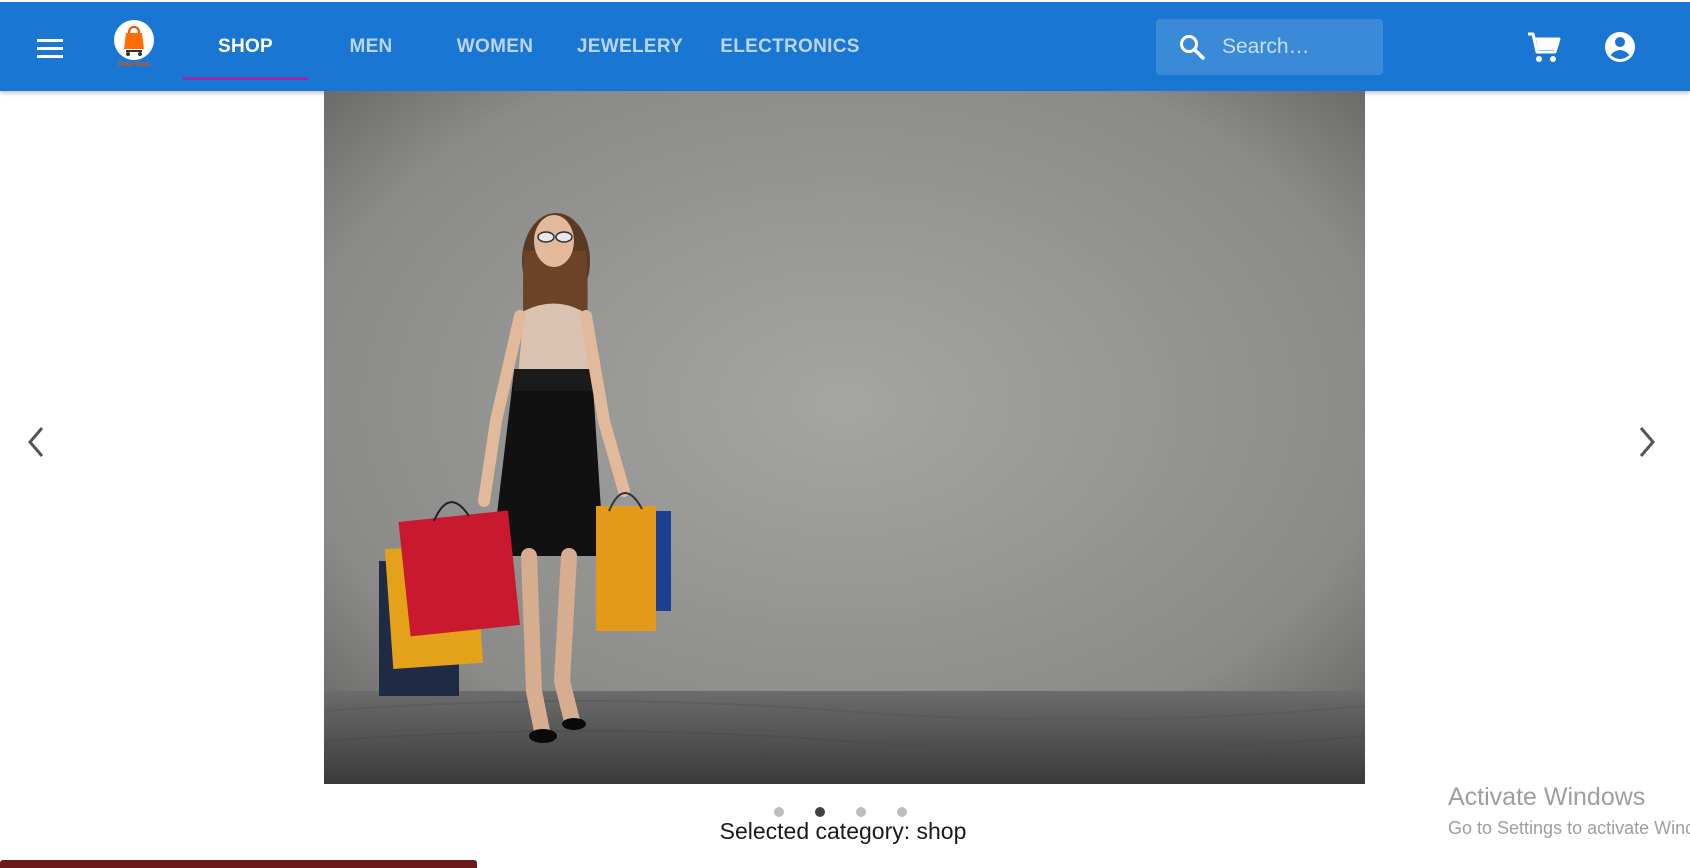 The width and height of the screenshot is (1690, 868). I want to click on cart-icon, so click(1544, 47).